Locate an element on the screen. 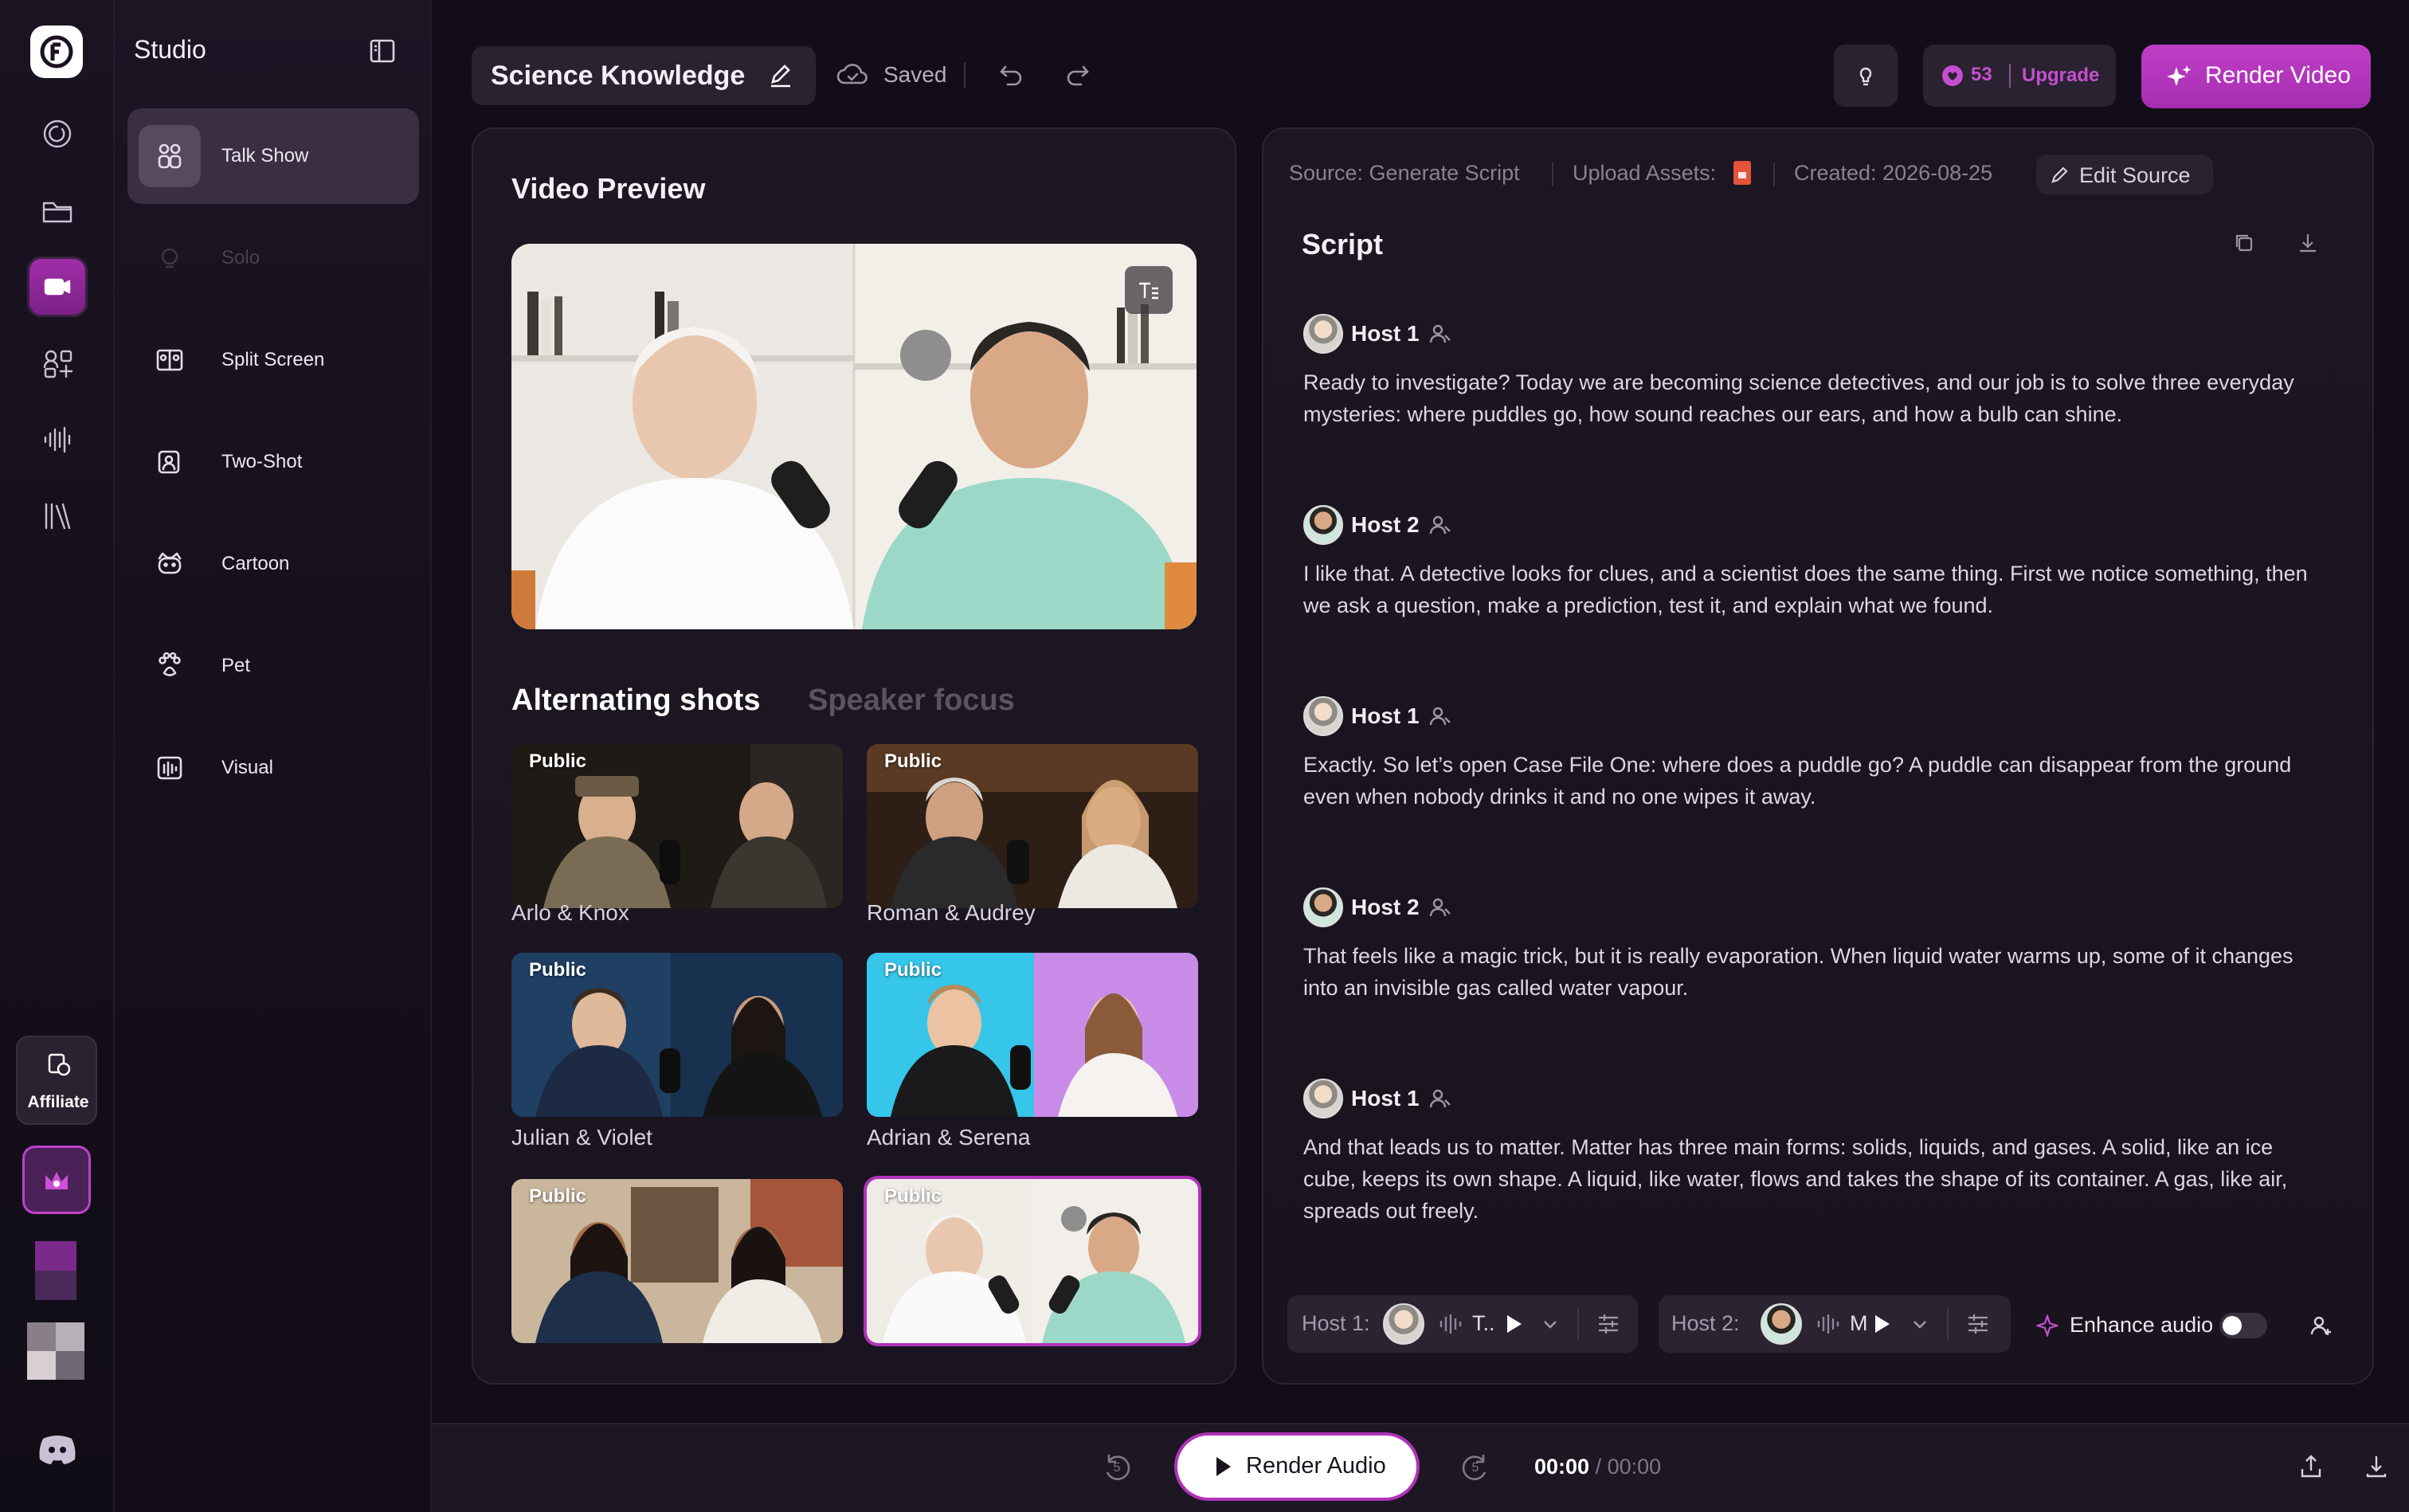 This screenshot has height=1512, width=2409. workspace-avatar is located at coordinates (55, 1271).